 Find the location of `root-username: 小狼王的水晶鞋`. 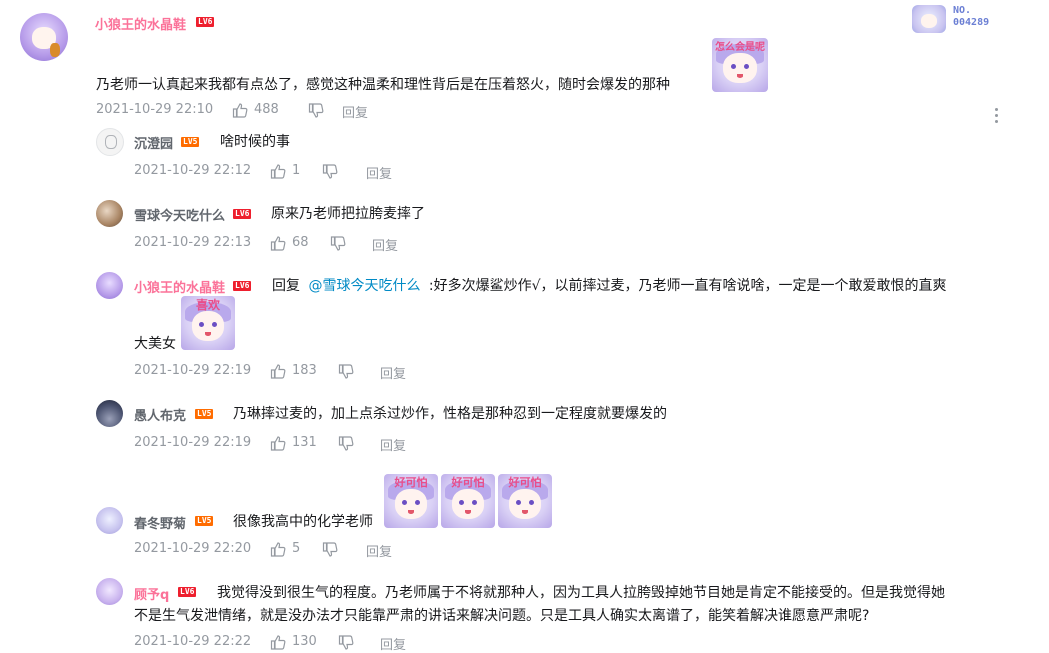

root-username: 小狼王的水晶鞋 is located at coordinates (140, 23).